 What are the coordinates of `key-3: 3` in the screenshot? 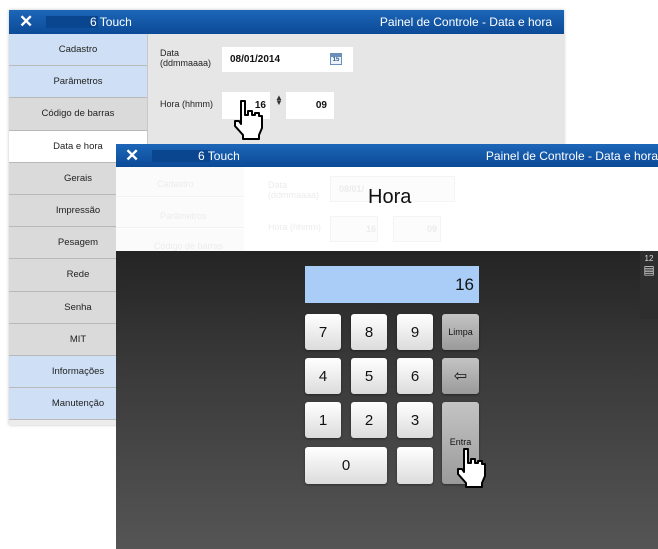 It's located at (415, 420).